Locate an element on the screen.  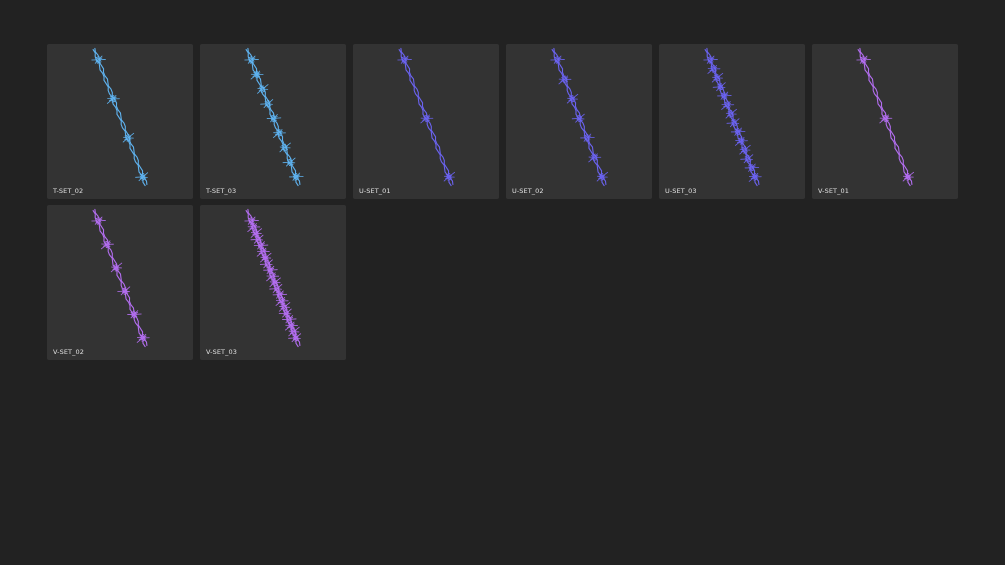
asset-tile-label: U-SET_02 is located at coordinates (528, 191).